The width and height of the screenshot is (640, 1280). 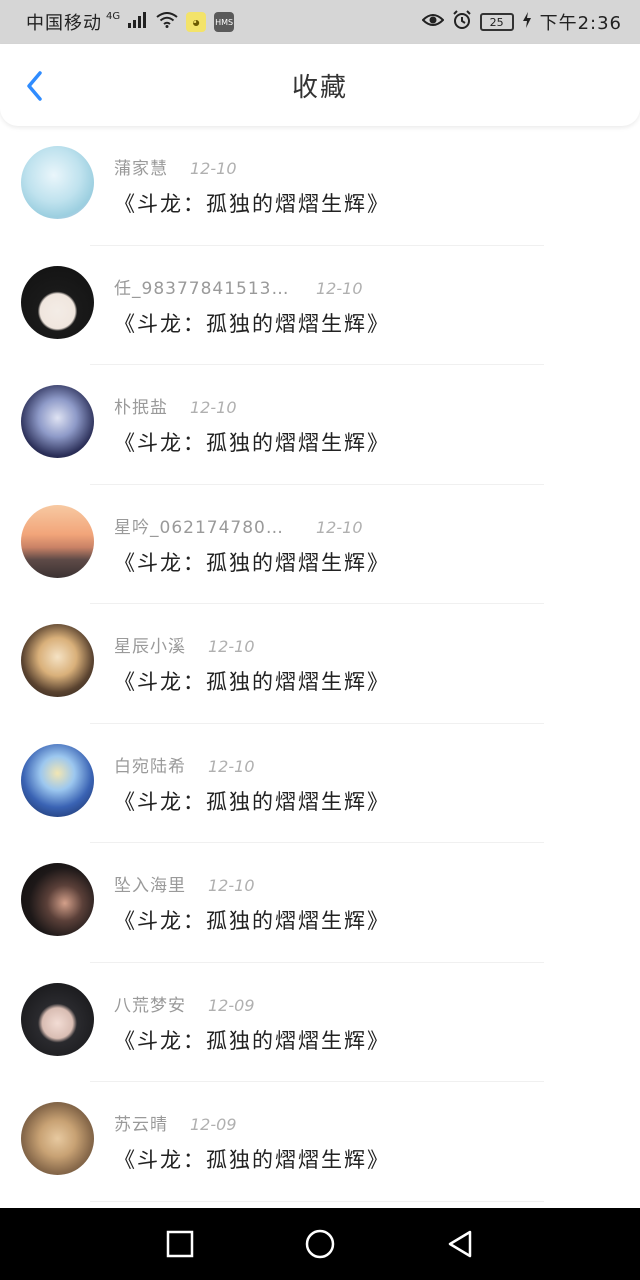 What do you see at coordinates (141, 405) in the screenshot?
I see `user-name: 朴抿盐` at bounding box center [141, 405].